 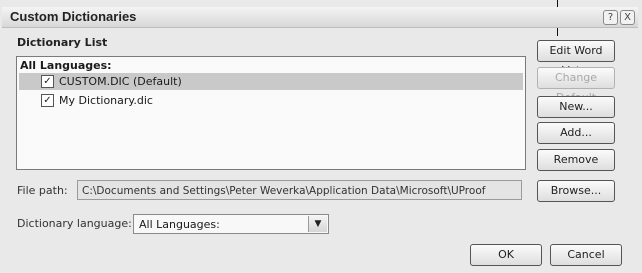 What do you see at coordinates (47, 100) in the screenshot?
I see `checkbox-my-dictionary: ✓` at bounding box center [47, 100].